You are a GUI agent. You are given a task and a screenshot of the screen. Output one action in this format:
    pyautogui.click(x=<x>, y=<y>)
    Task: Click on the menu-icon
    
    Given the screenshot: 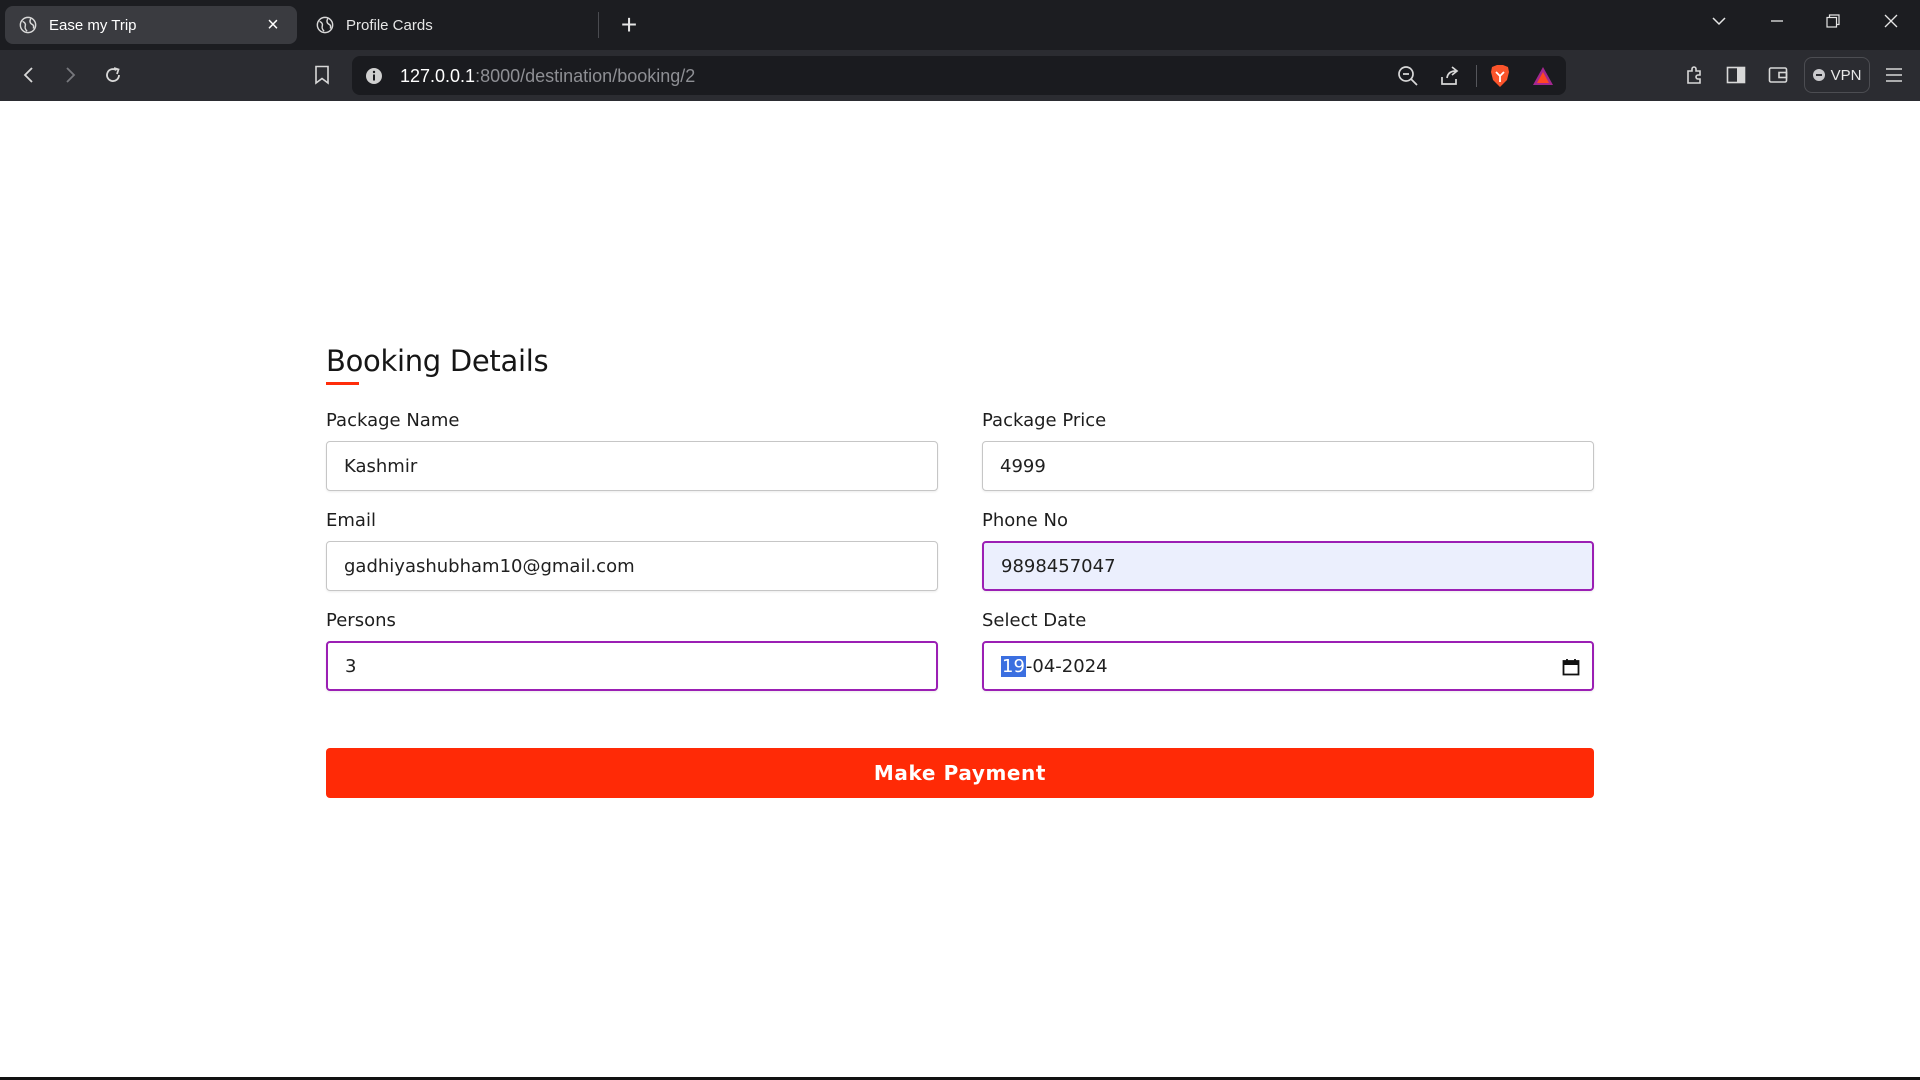 What is the action you would take?
    pyautogui.click(x=1894, y=75)
    